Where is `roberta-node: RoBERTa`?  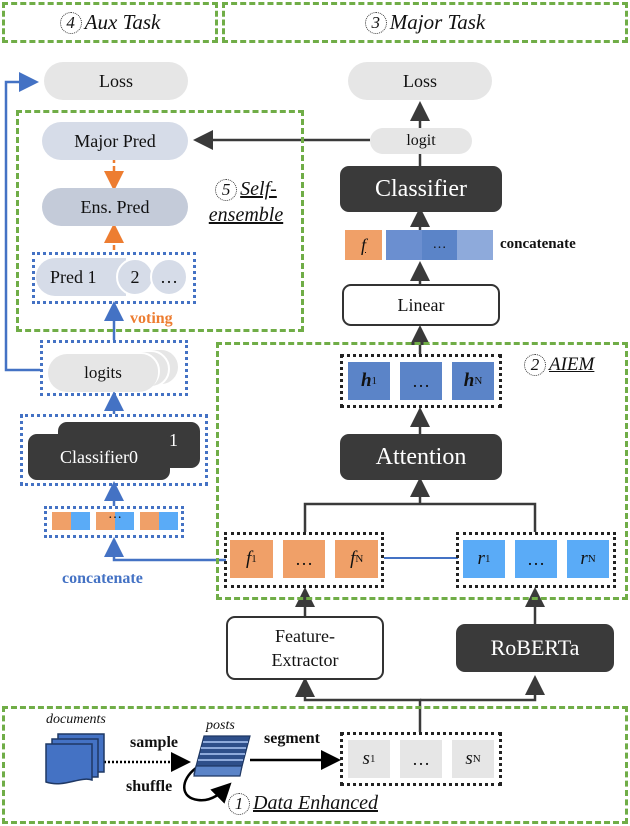
roberta-node: RoBERTa is located at coordinates (535, 648).